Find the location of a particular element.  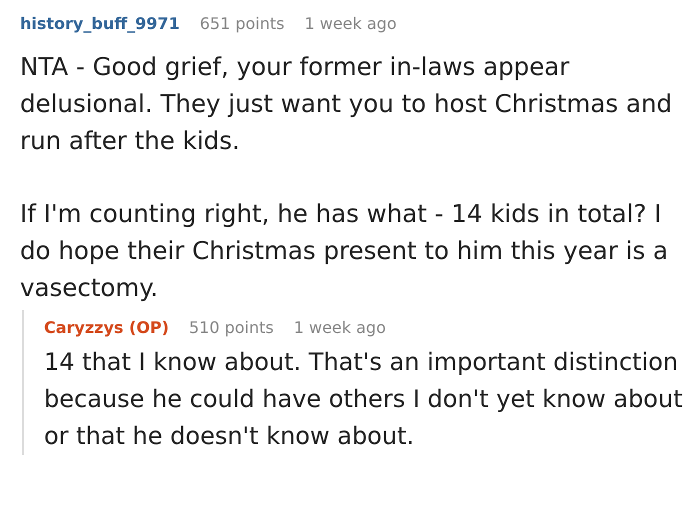

points-count: 651 points is located at coordinates (242, 23).